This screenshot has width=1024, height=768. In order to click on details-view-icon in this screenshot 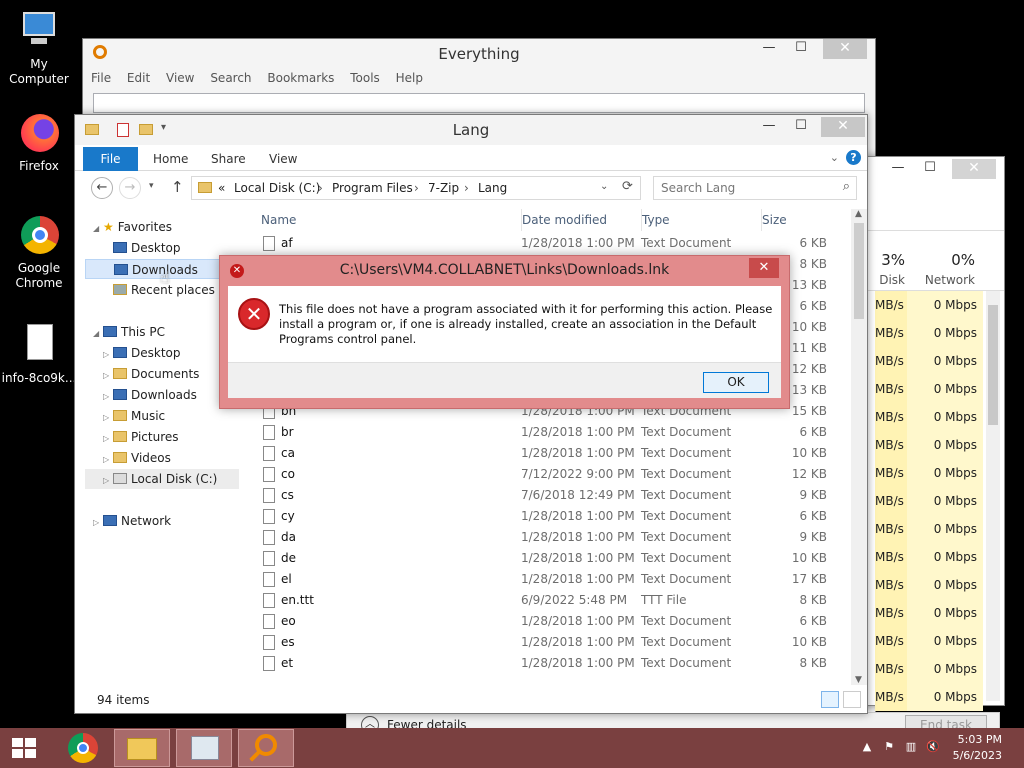, I will do `click(830, 699)`.